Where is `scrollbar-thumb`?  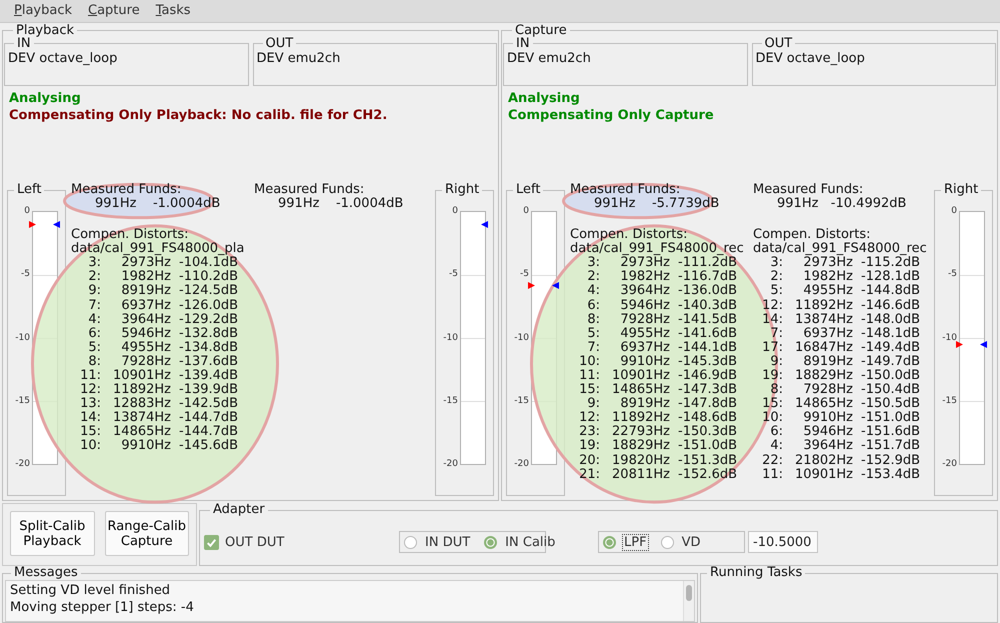 scrollbar-thumb is located at coordinates (689, 593).